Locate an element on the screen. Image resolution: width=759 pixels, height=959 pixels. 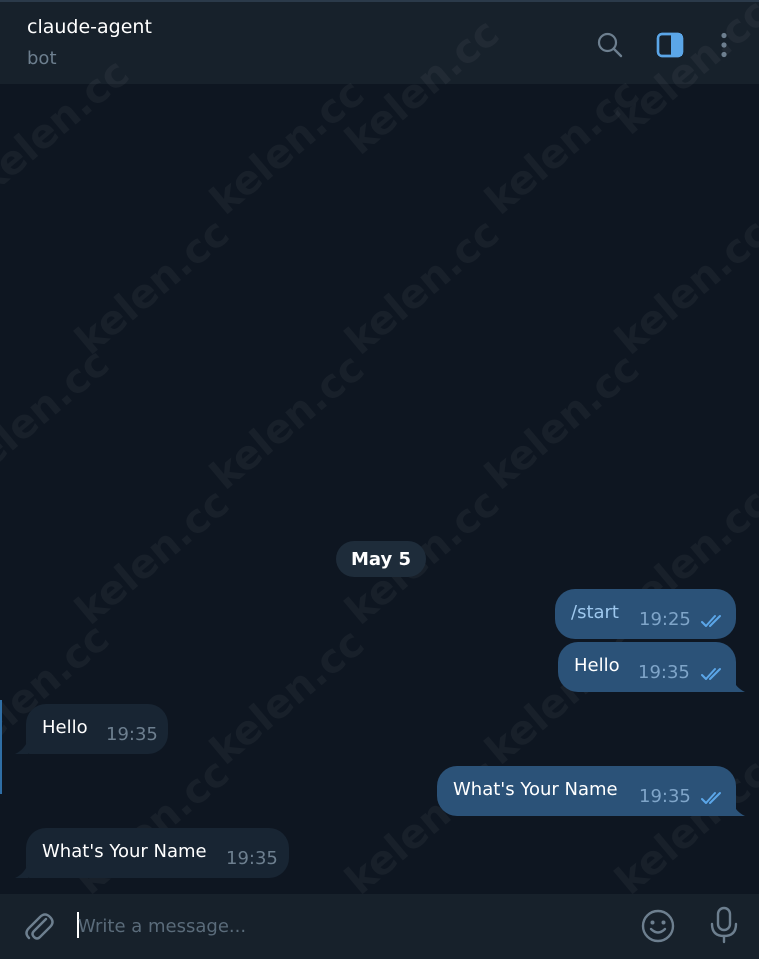
message-incoming: What's Your Name 19:35 is located at coordinates (157, 853).